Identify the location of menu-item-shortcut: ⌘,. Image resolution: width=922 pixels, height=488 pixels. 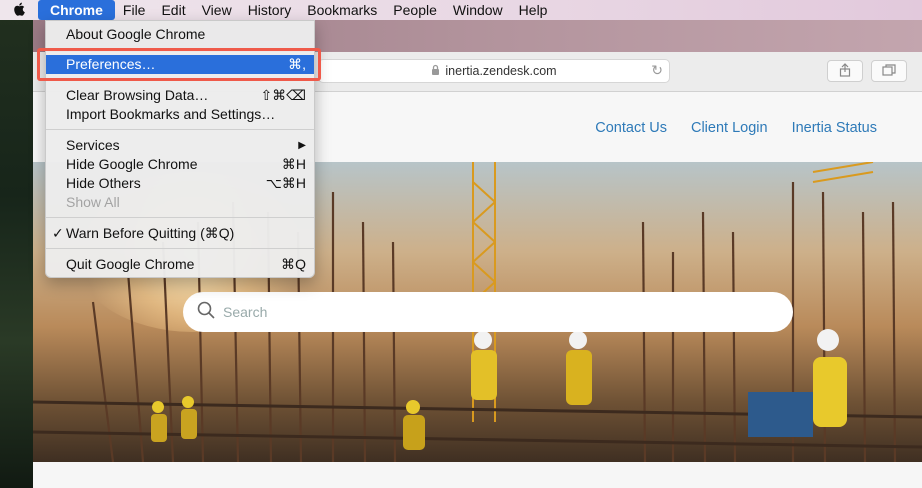
(297, 64).